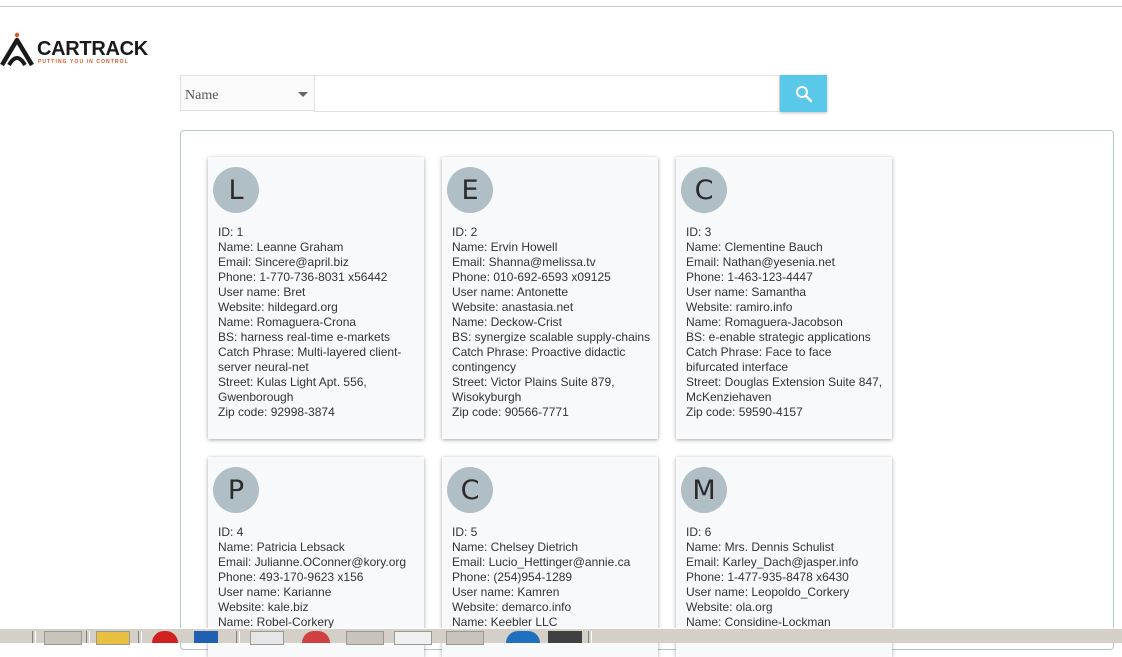 This screenshot has width=1122, height=657. I want to click on user-detail-line: User name: Samantha, so click(746, 292).